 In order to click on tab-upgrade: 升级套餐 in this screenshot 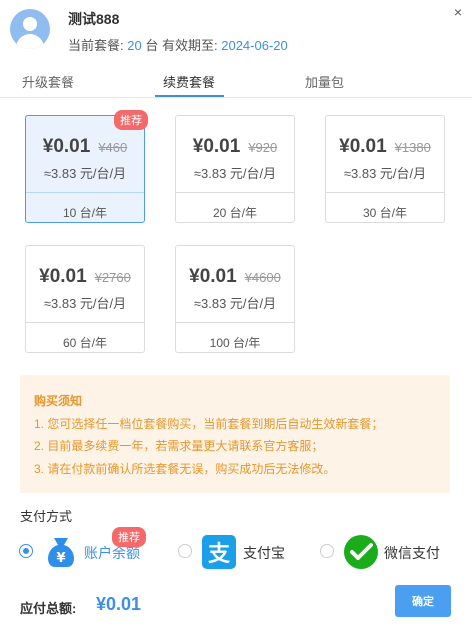, I will do `click(48, 81)`.